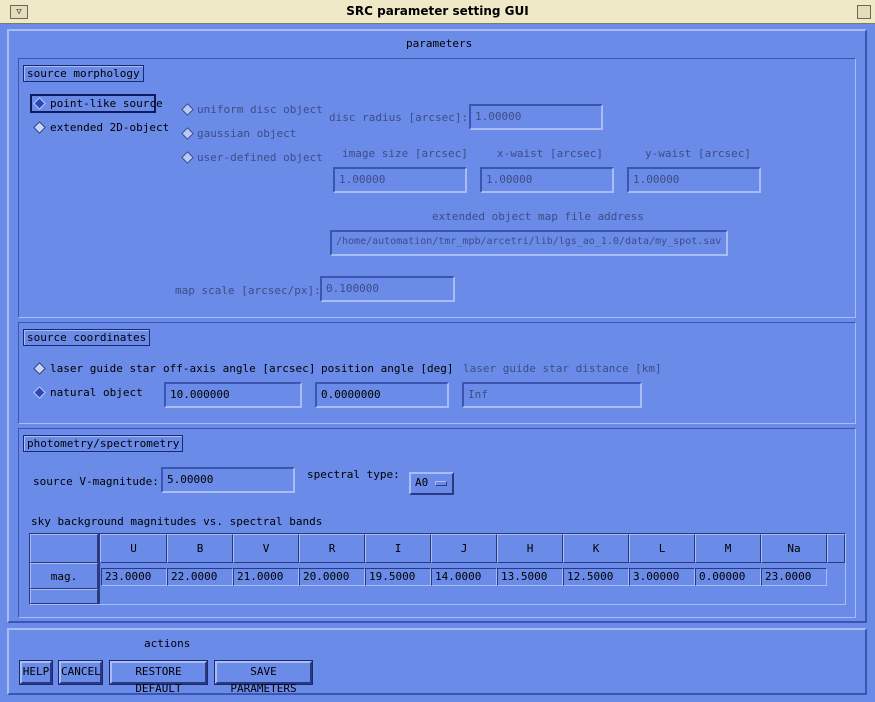 The image size is (875, 702). I want to click on coordinates-section-label: source coordinates, so click(87, 337).